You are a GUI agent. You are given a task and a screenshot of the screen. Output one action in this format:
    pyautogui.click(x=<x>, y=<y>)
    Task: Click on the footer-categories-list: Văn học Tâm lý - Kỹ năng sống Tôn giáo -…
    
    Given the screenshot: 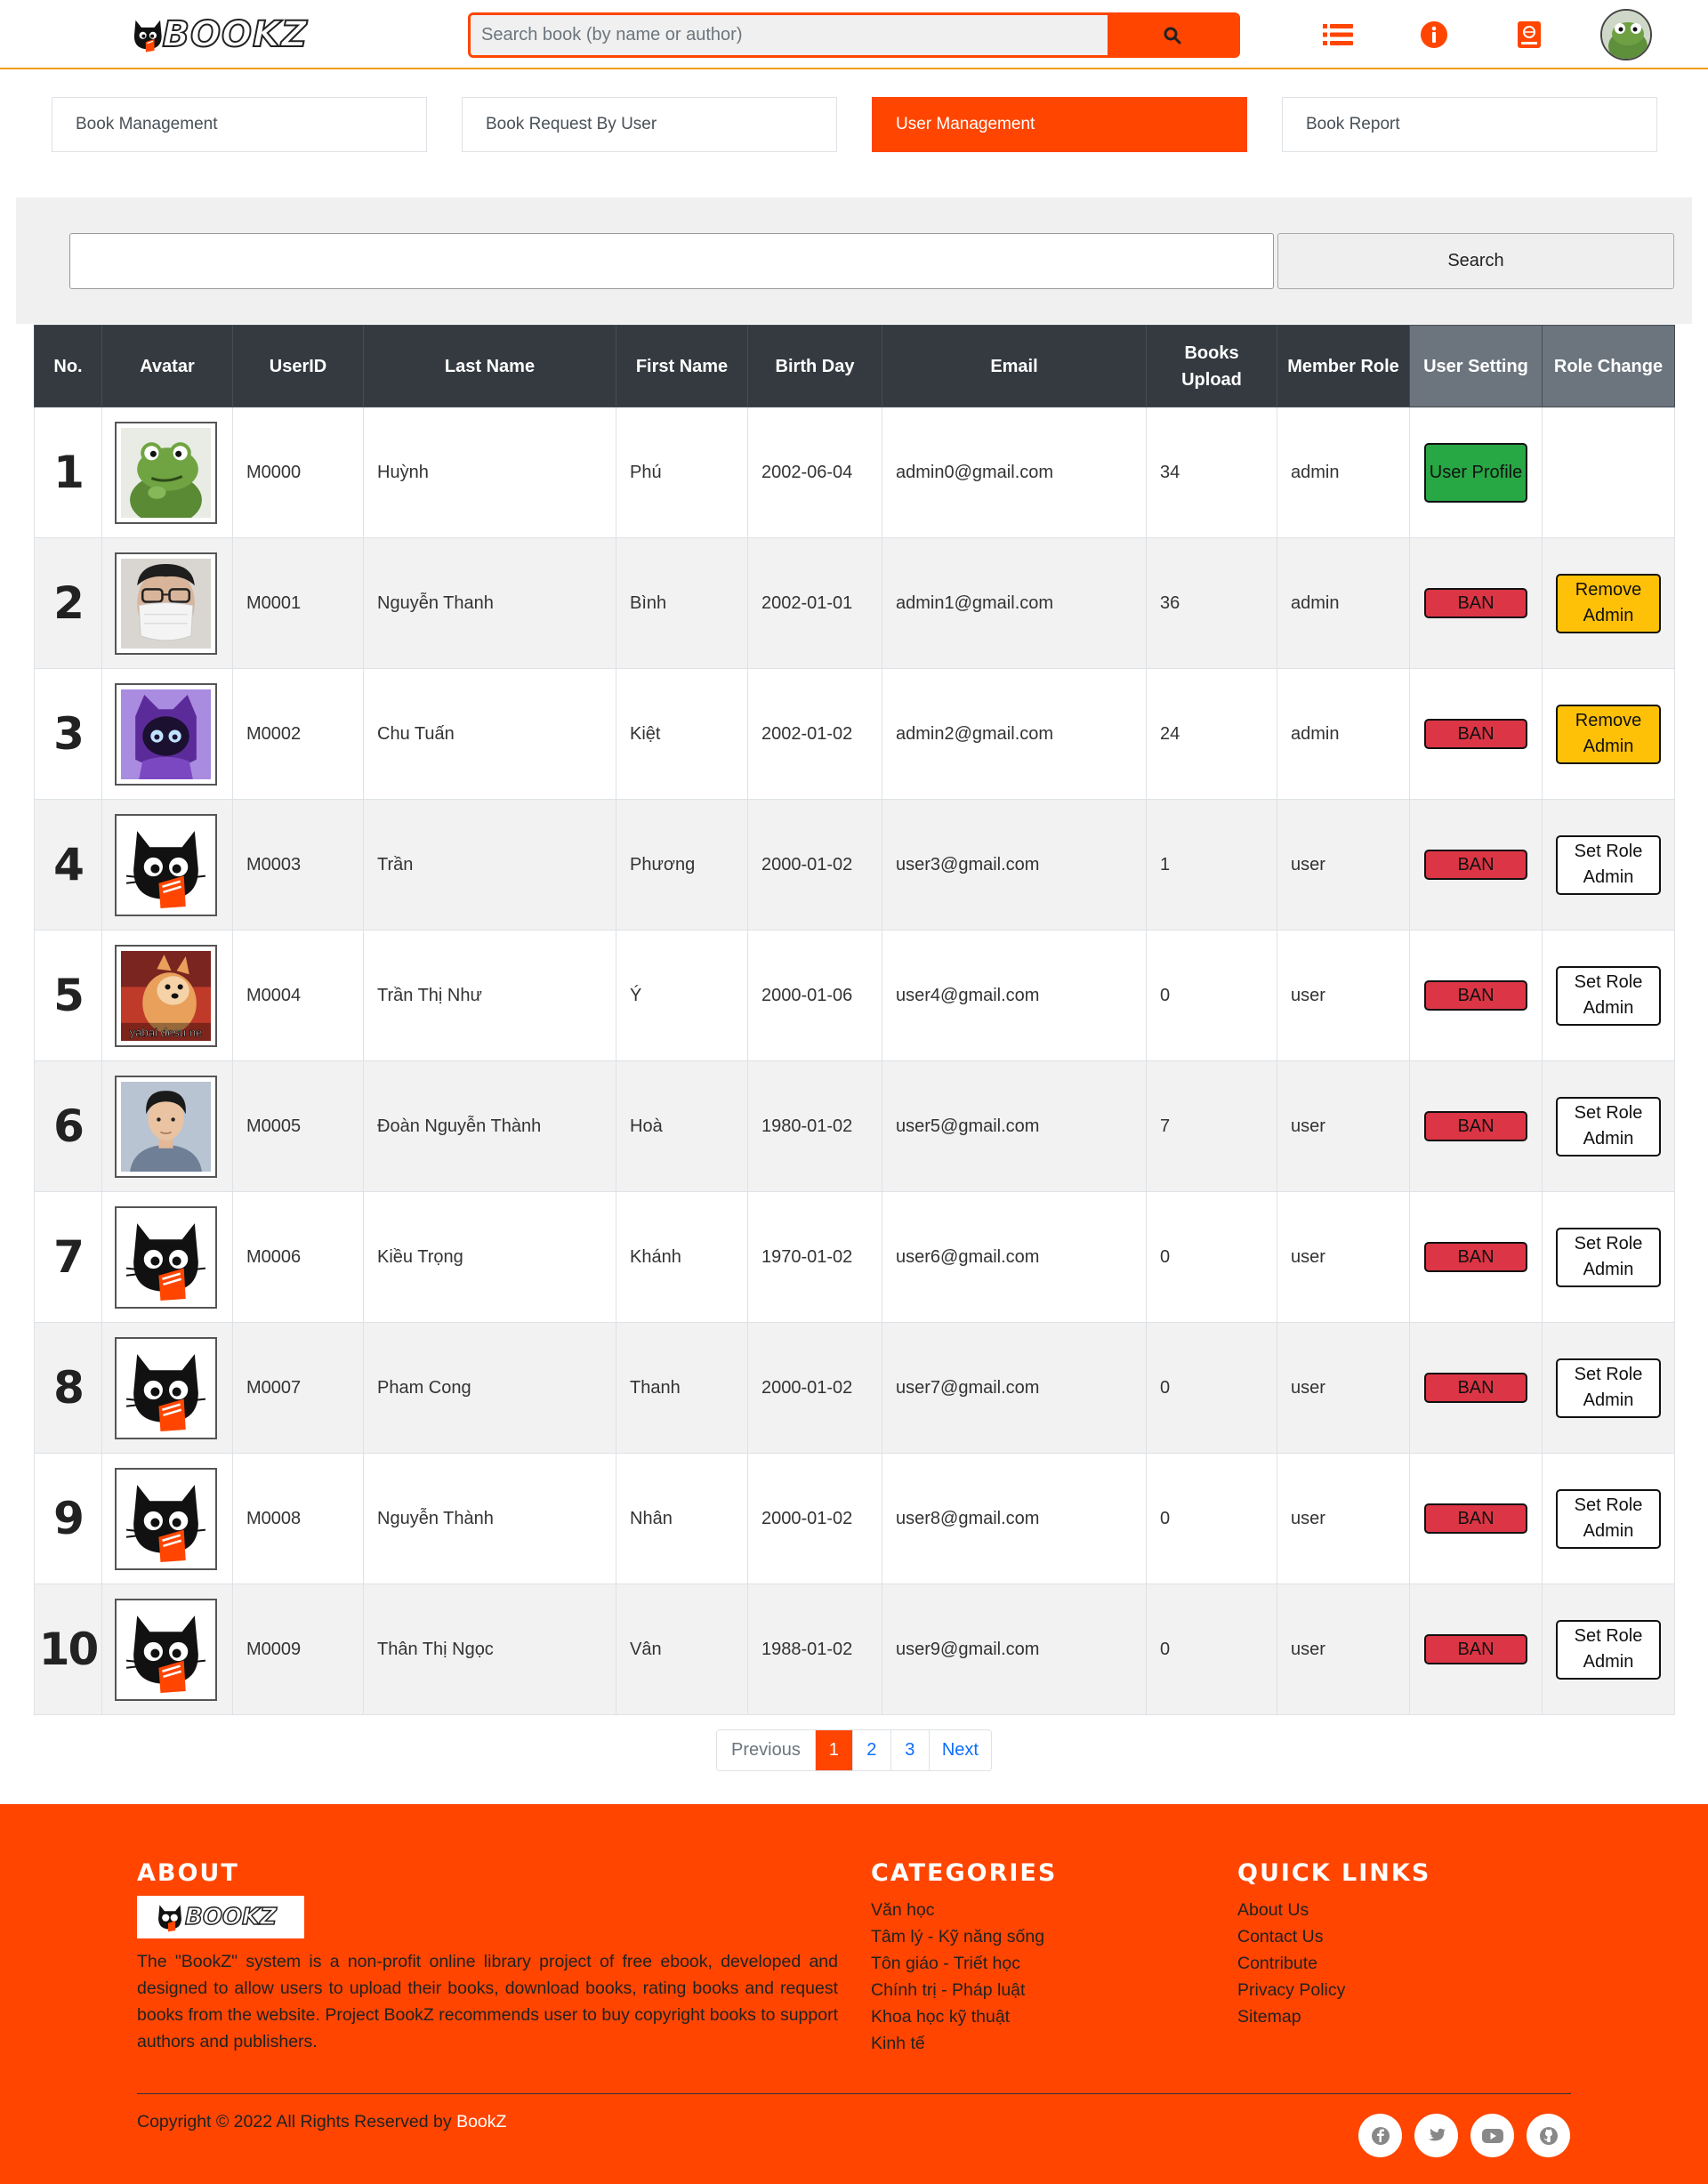 What is the action you would take?
    pyautogui.click(x=957, y=1977)
    